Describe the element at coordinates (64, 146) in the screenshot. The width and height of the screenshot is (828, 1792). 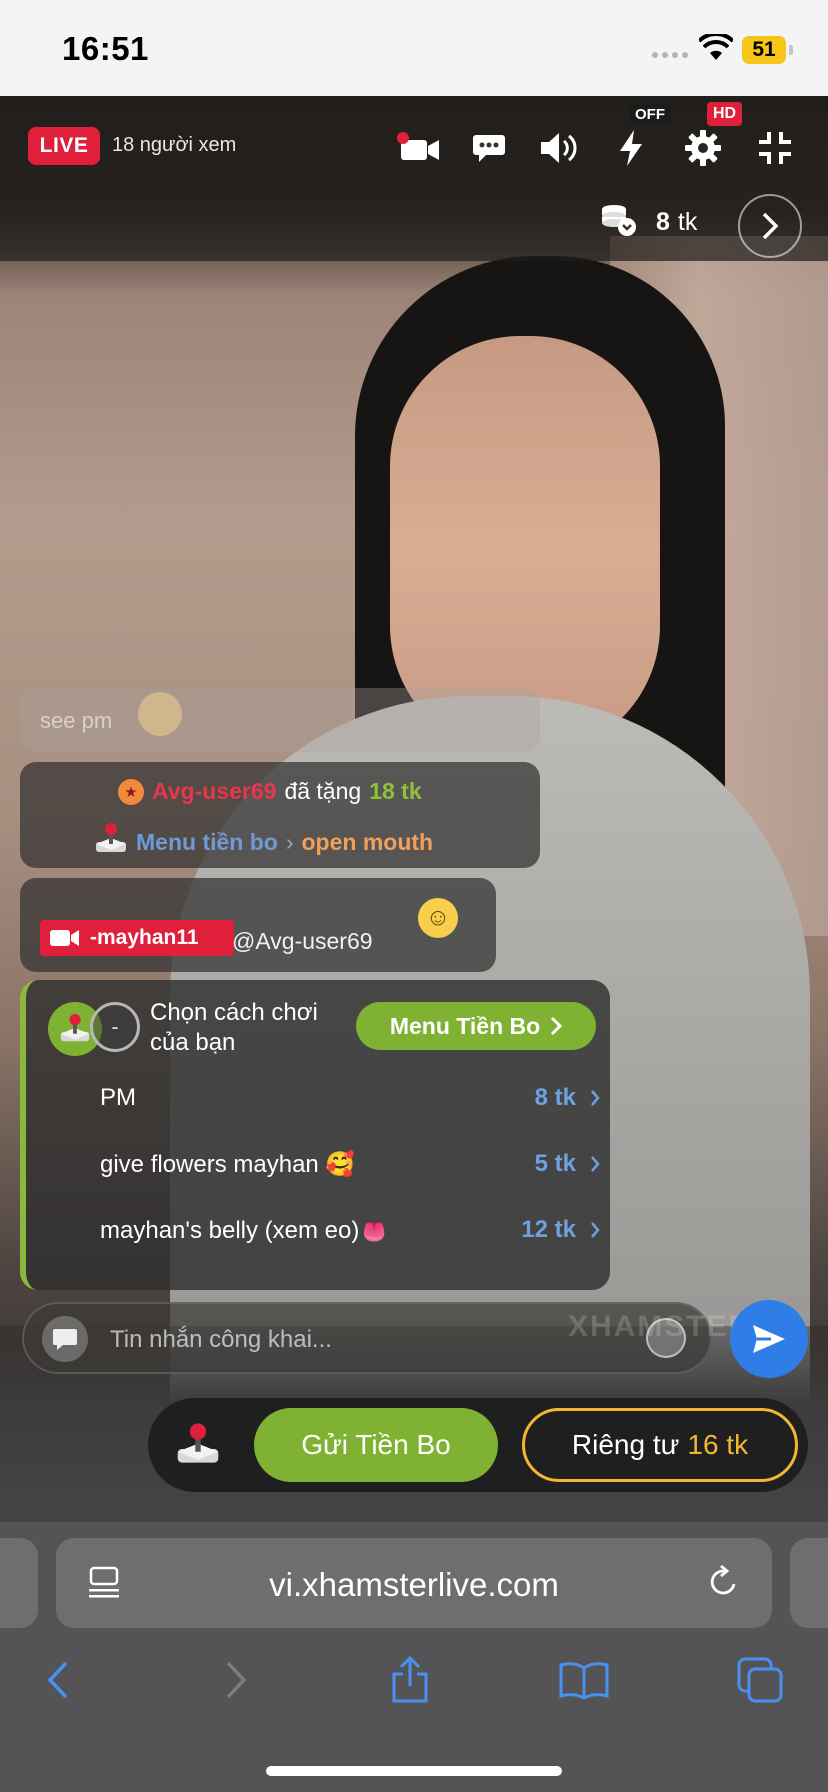
I see `live-badge: LIVE` at that location.